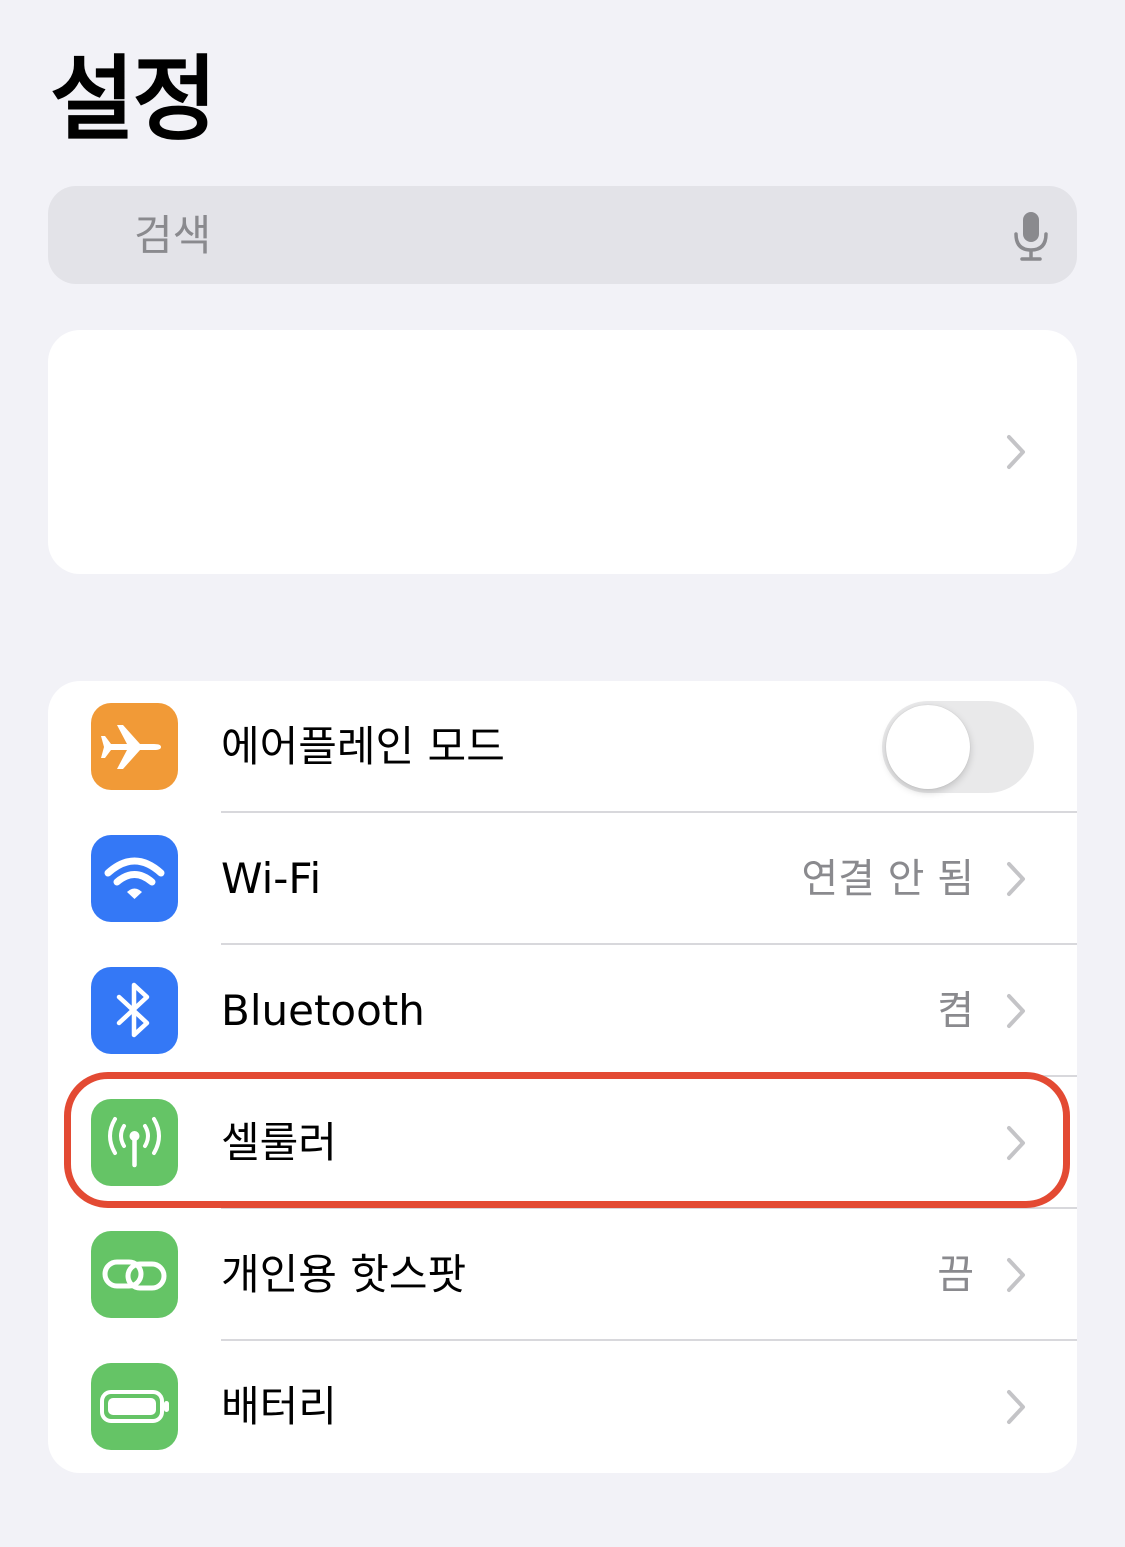  Describe the element at coordinates (323, 1010) in the screenshot. I see `bluetooth-label: Bluetooth` at that location.